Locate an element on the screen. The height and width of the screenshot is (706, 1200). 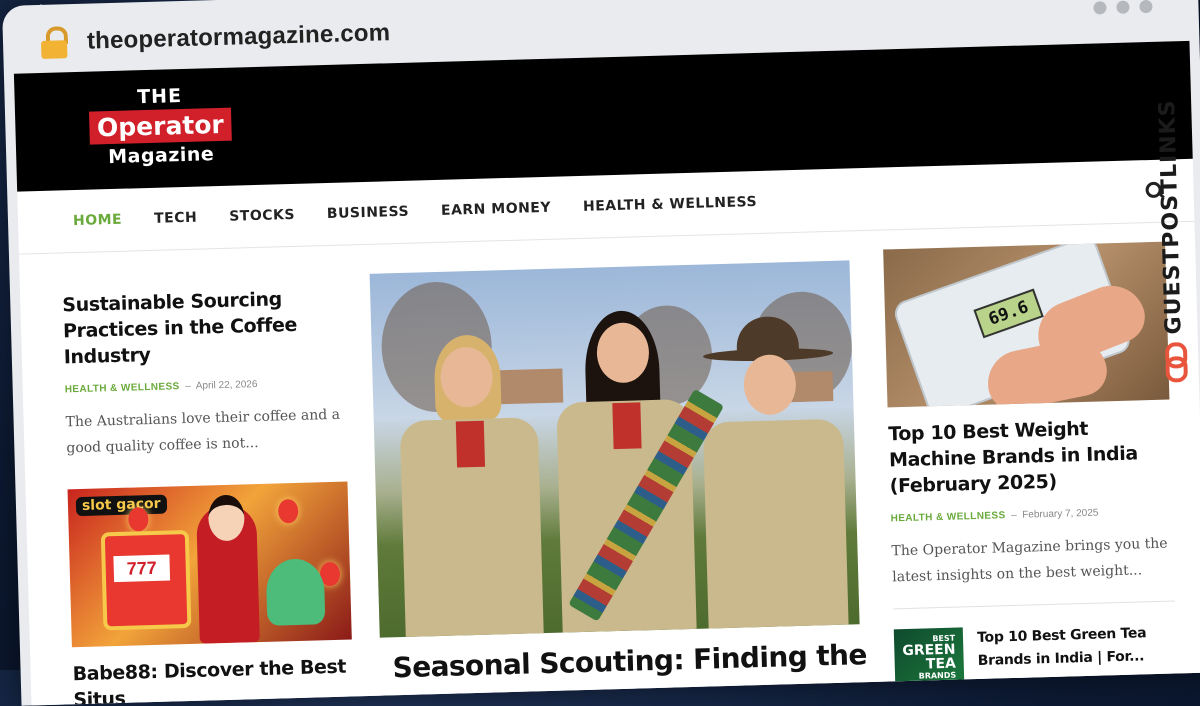
nav-item-earn-money: EARN MONEY is located at coordinates (496, 209).